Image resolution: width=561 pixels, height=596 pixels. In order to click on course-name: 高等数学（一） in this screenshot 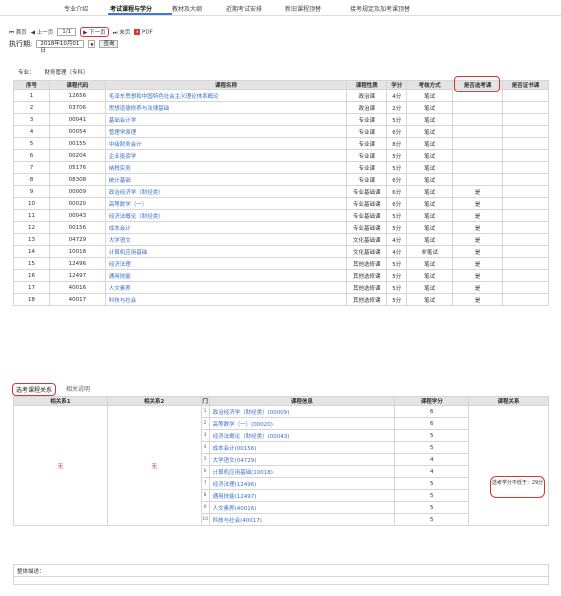, I will do `click(226, 203)`.